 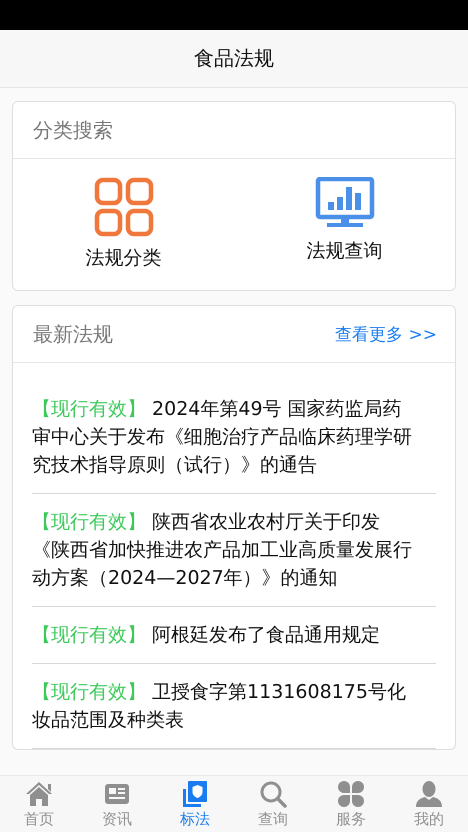 I want to click on regulation-item: 【现行有效】 阿根廷发布了食品通用规定, so click(x=234, y=635).